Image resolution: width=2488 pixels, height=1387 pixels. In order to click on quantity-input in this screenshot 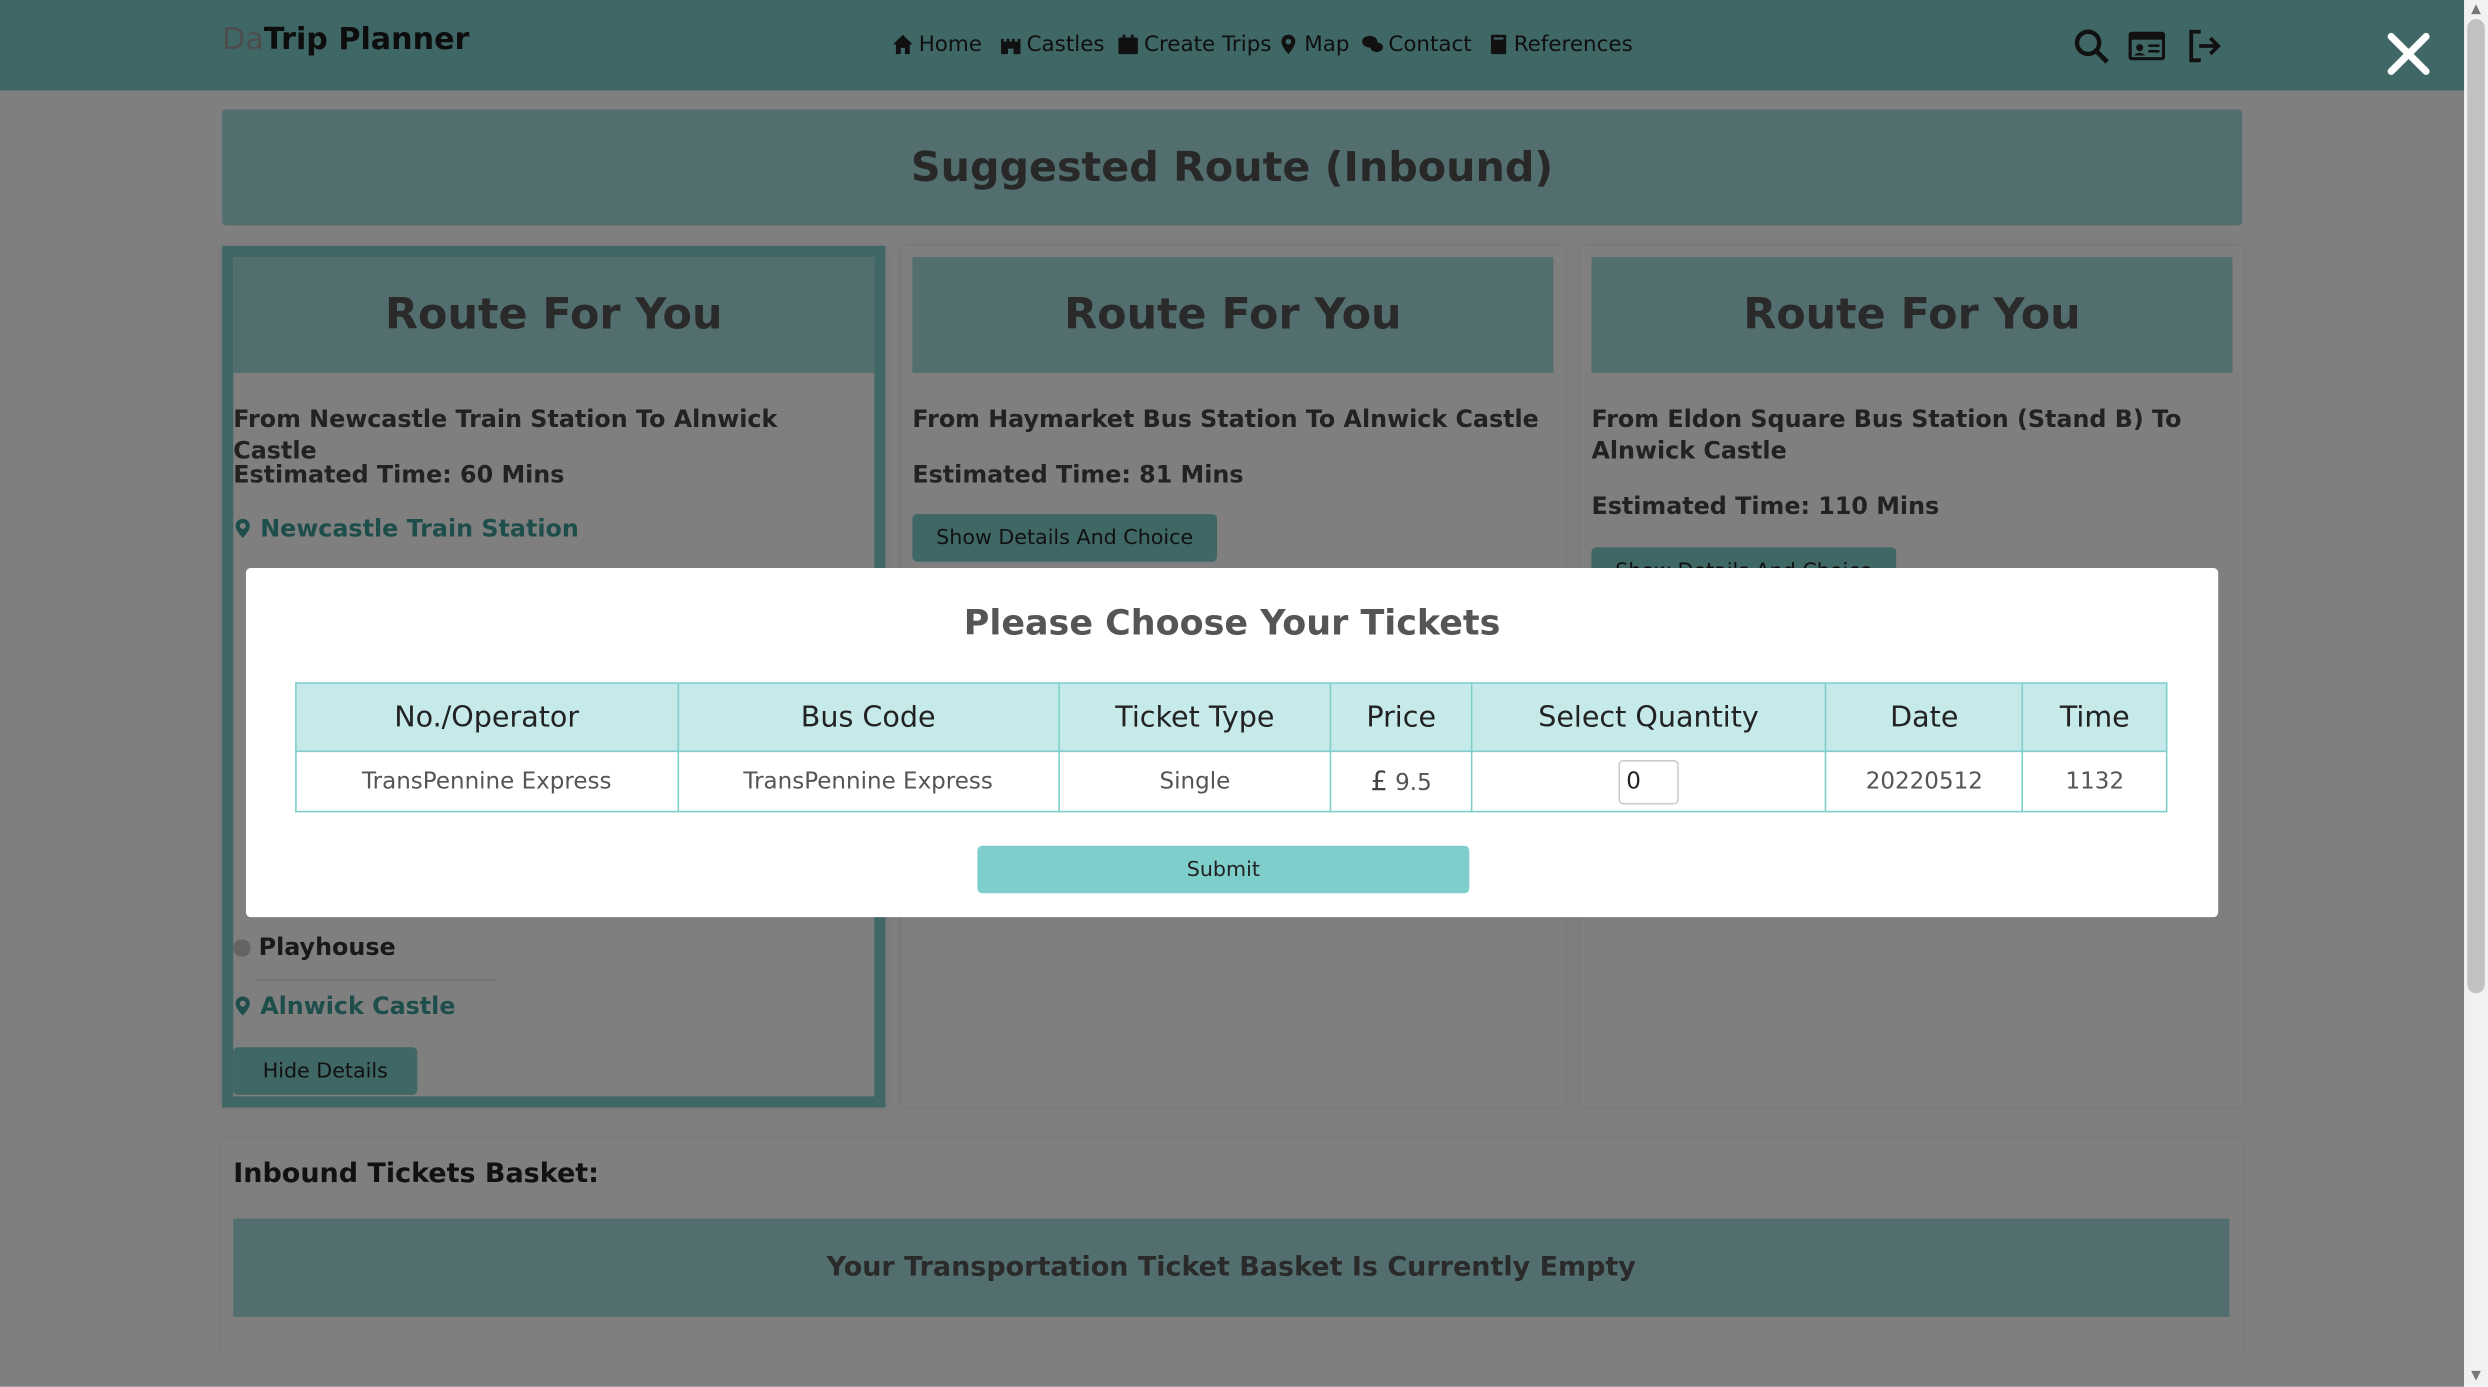, I will do `click(1648, 781)`.